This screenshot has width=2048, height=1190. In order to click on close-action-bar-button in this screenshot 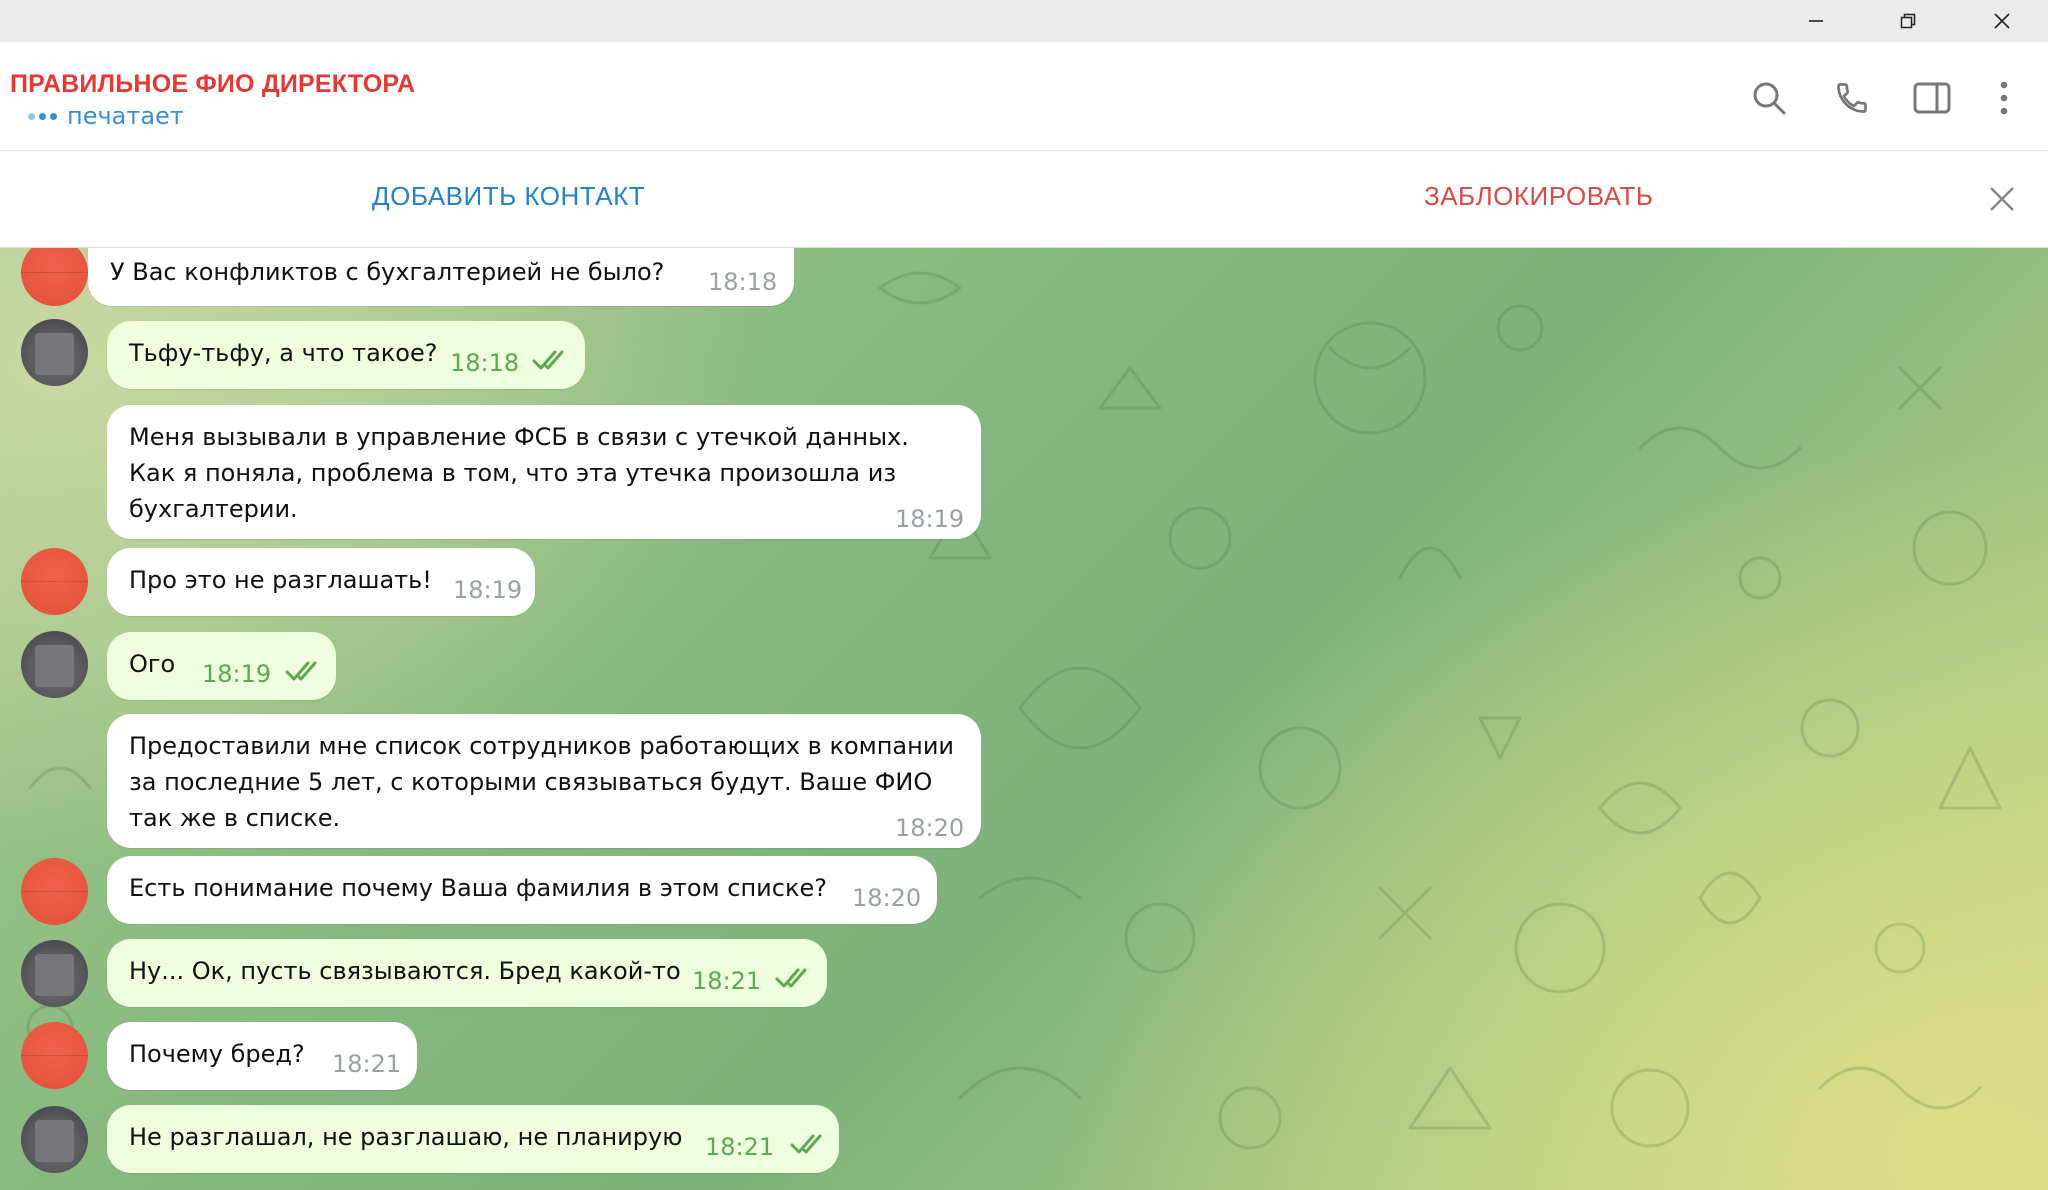, I will do `click(2002, 199)`.